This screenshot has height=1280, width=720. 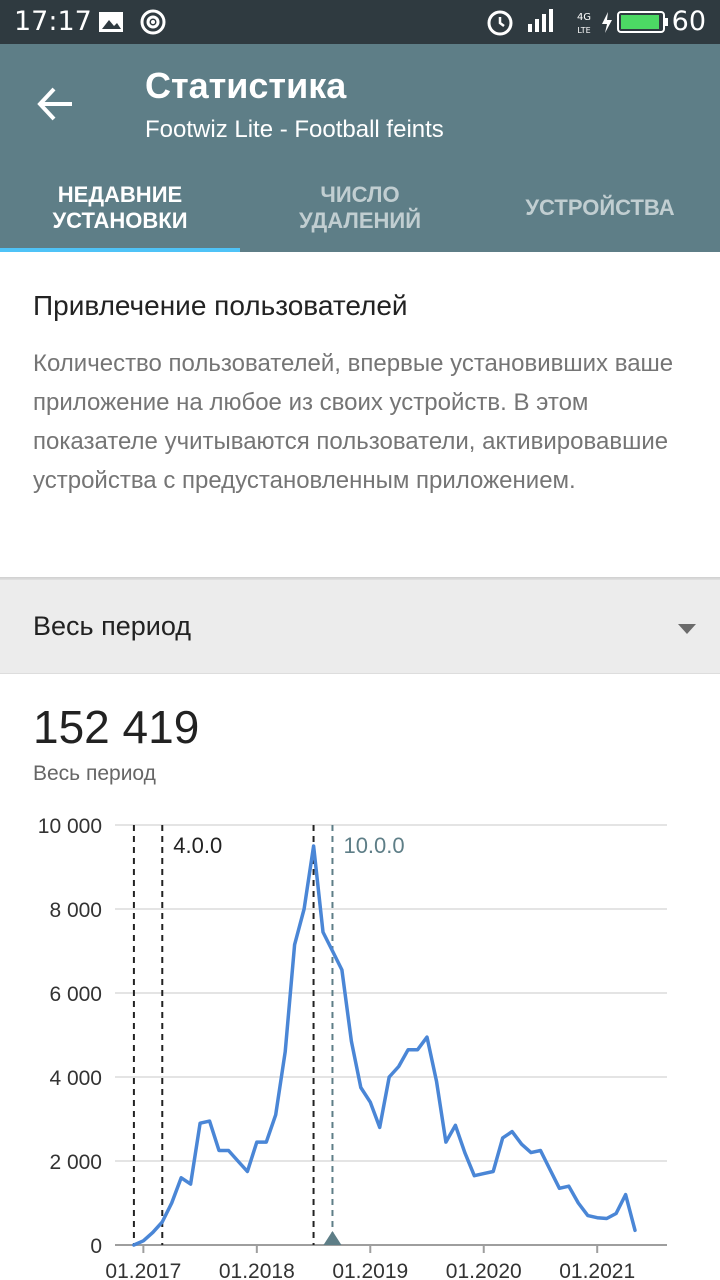 I want to click on y-tick-label: 6 000, so click(x=75, y=994).